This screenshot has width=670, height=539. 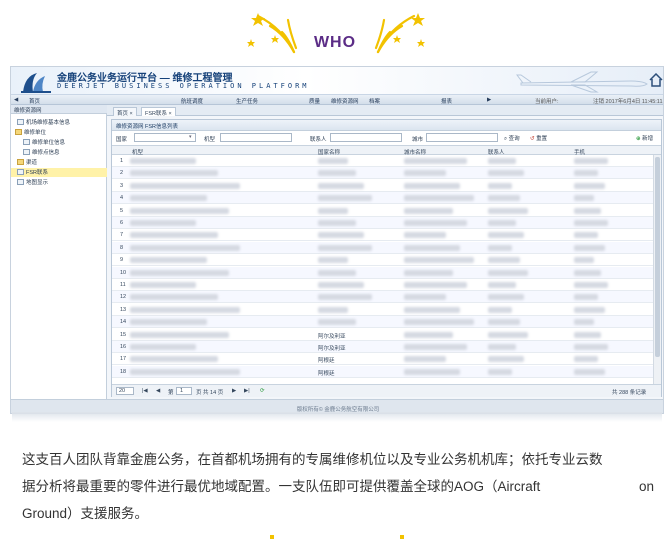 I want to click on sidebar-item: 机场维修基本信息, so click(x=59, y=122).